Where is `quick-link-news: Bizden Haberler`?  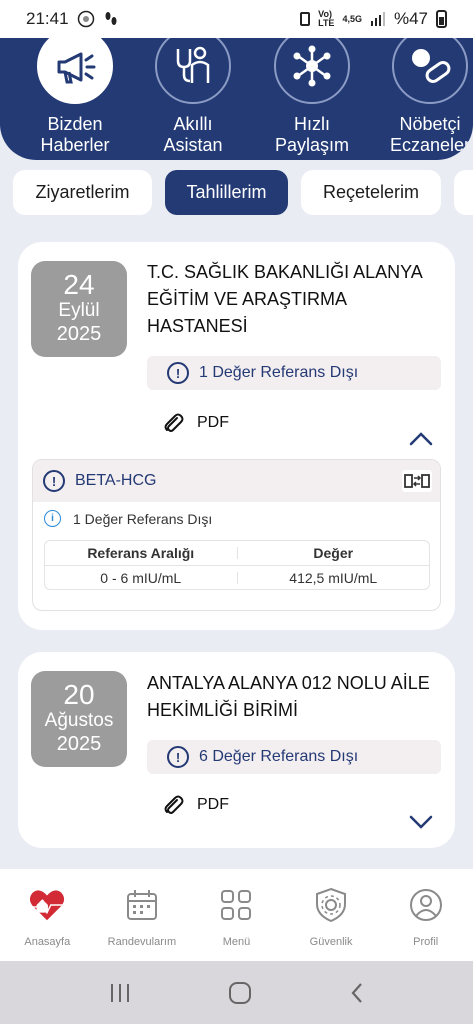
quick-link-news: Bizden Haberler is located at coordinates (75, 97).